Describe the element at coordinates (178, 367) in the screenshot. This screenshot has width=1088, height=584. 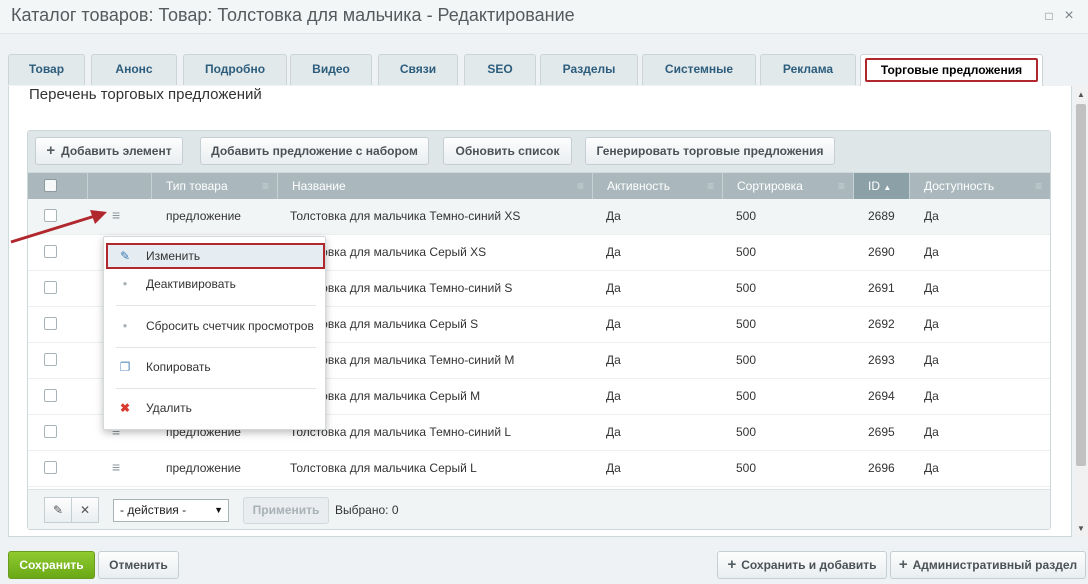
I see `menu-label: Копировать` at that location.